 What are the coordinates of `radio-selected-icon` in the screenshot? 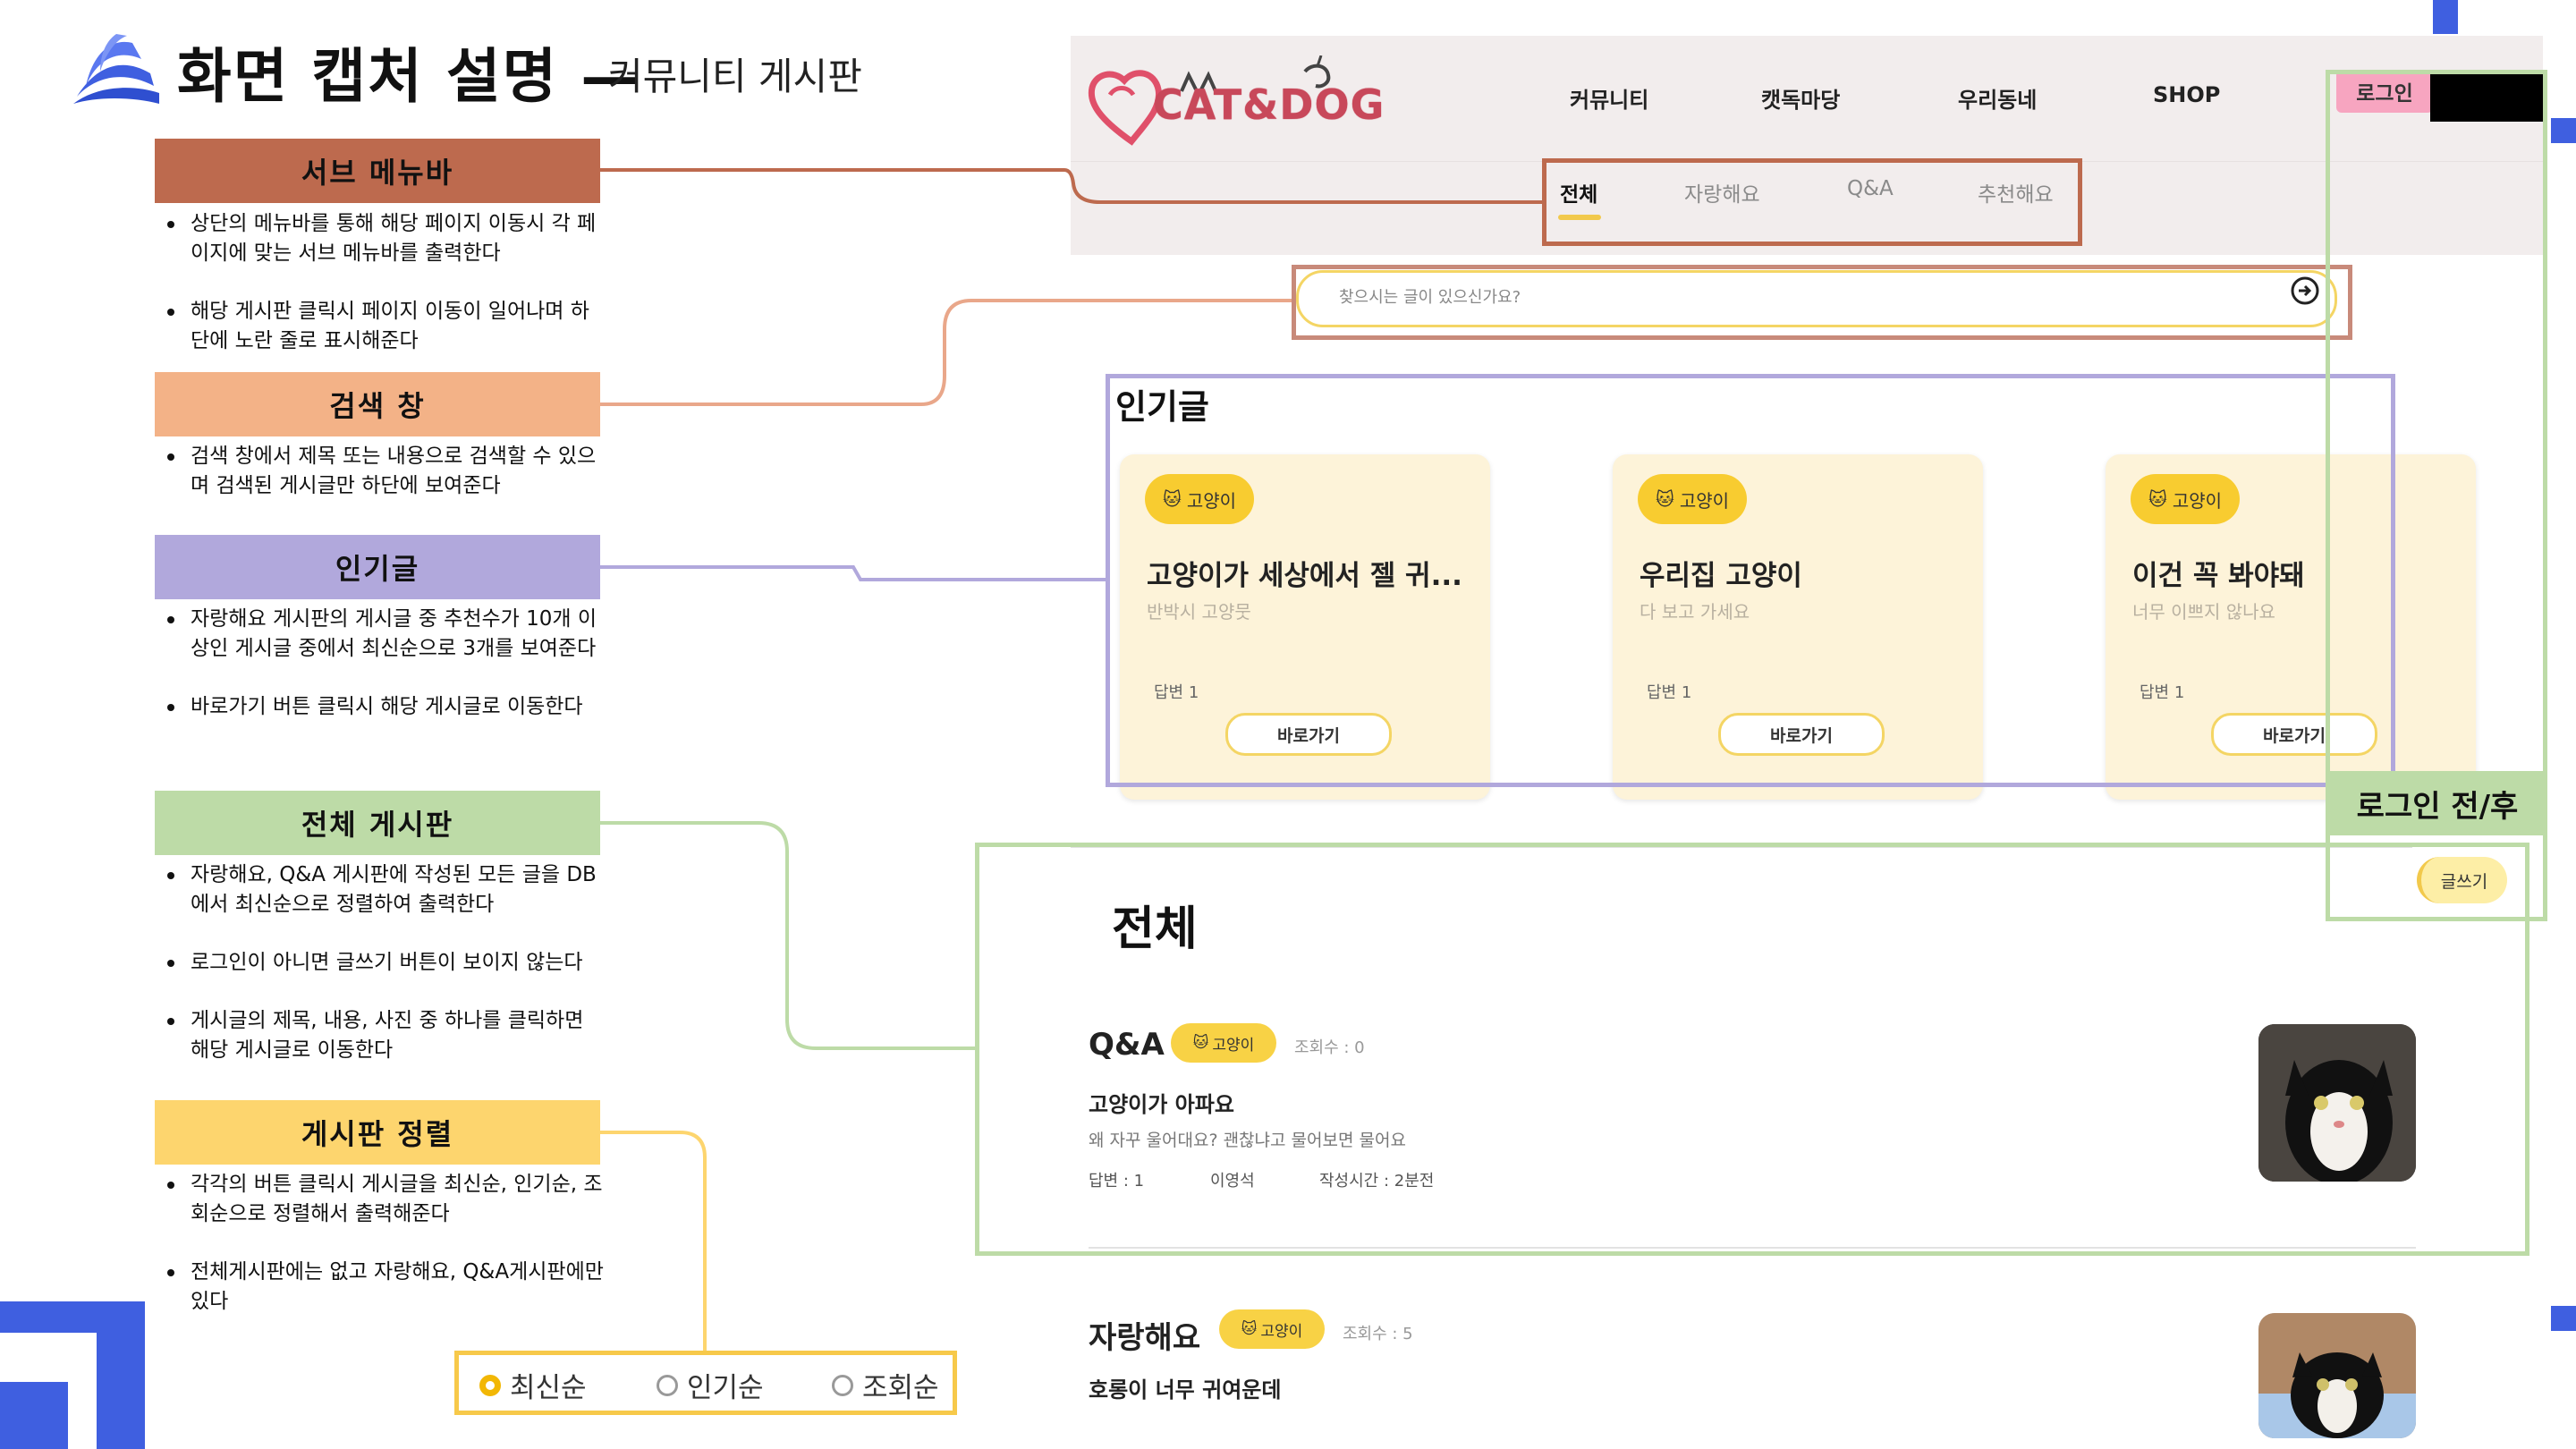 It's located at (490, 1385).